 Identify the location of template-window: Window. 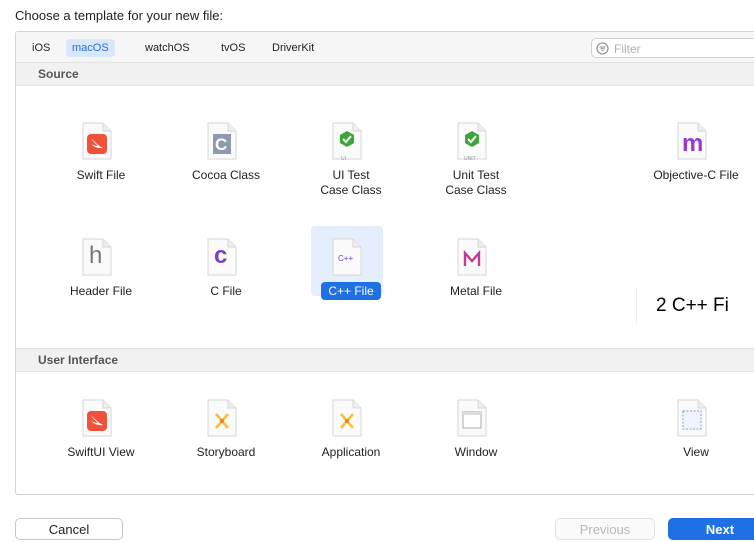
(476, 437).